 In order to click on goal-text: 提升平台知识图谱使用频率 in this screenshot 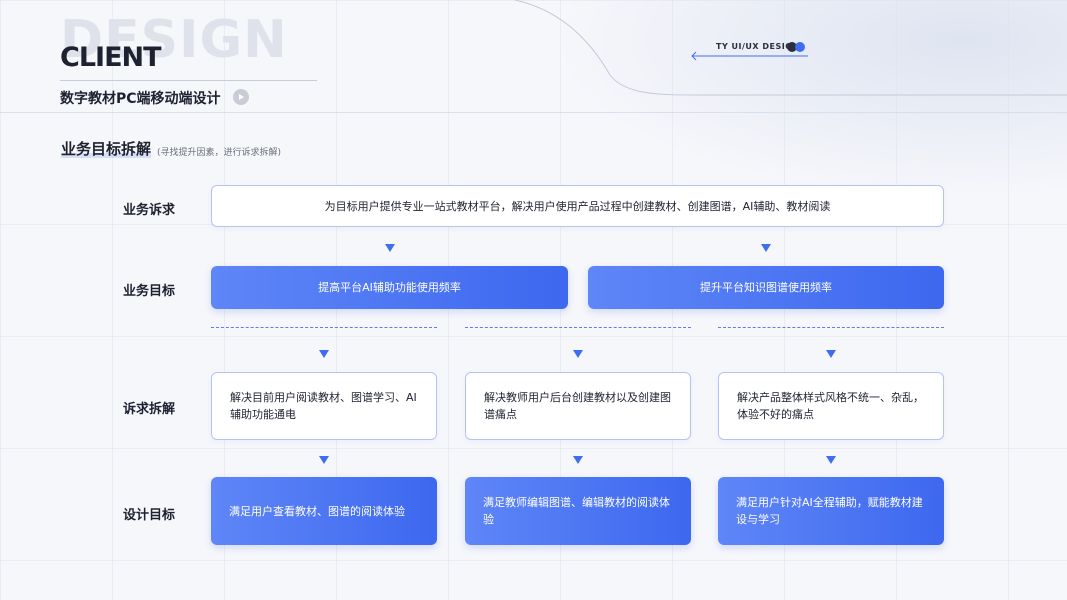, I will do `click(766, 287)`.